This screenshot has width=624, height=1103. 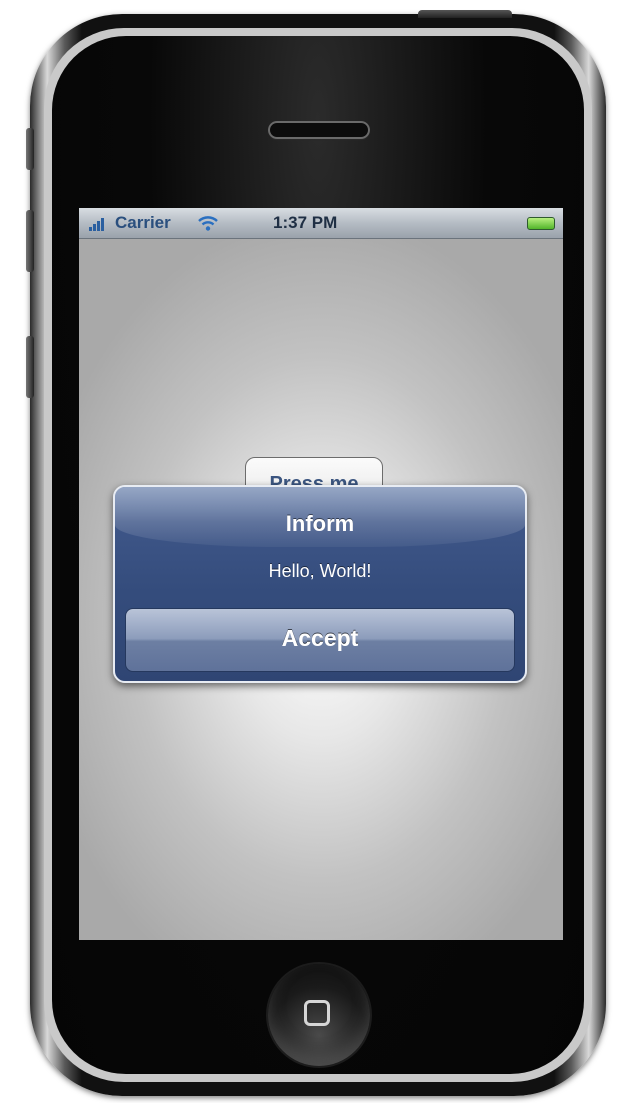 I want to click on alert-dialog: Inform Hello, World! Accept, so click(x=320, y=584).